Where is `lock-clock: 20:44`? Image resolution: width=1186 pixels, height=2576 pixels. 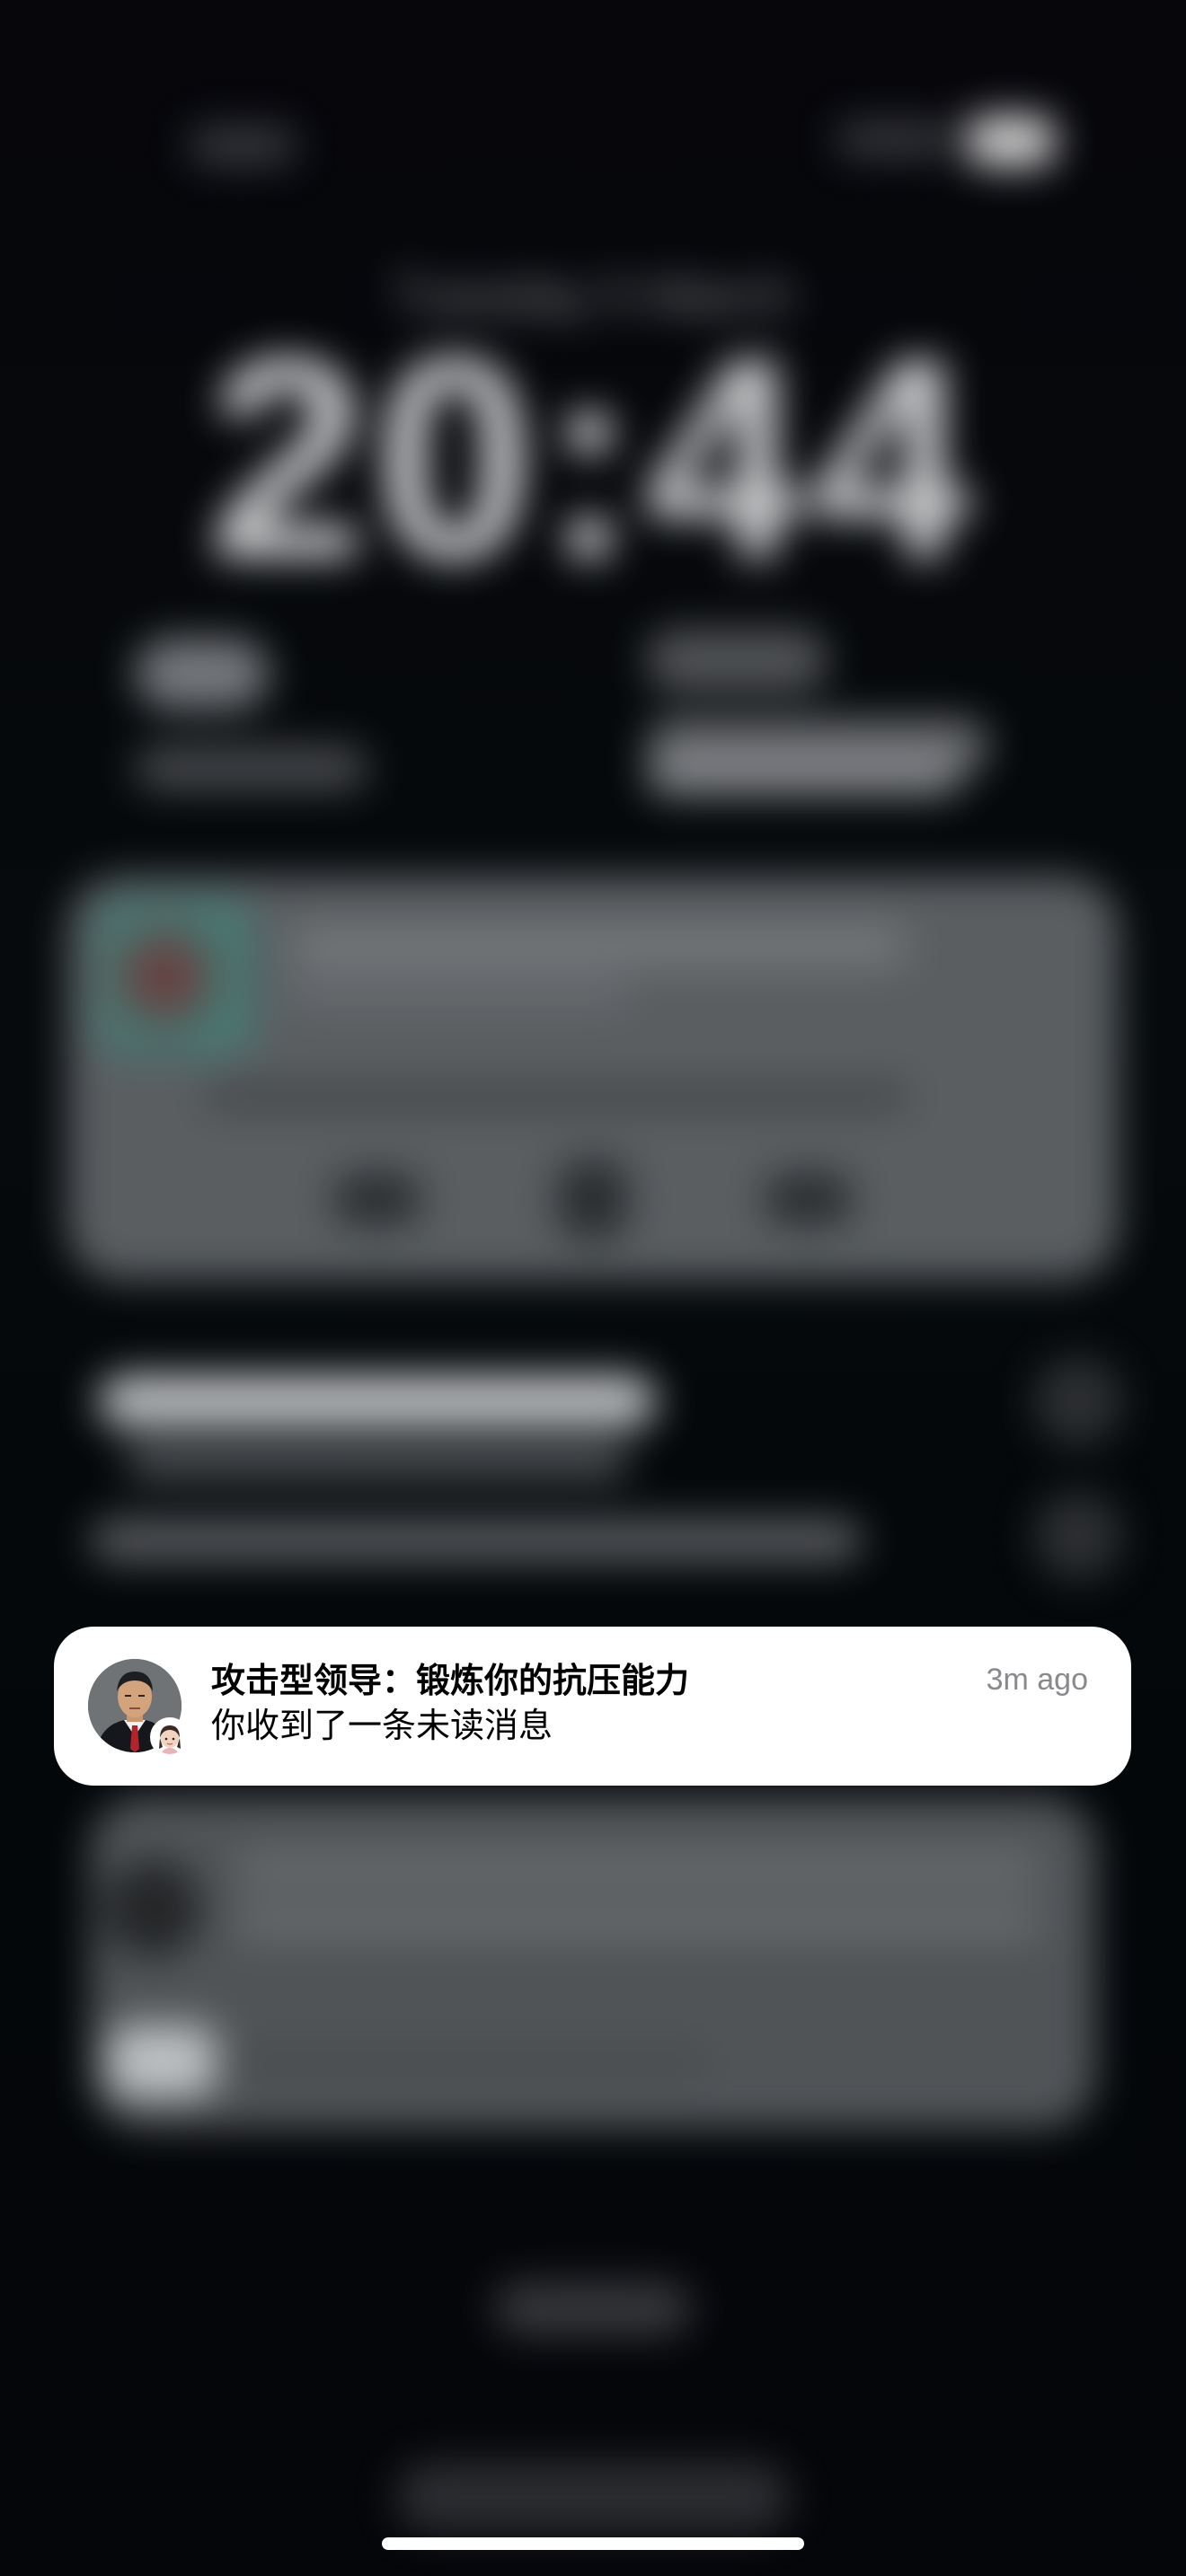
lock-clock: 20:44 is located at coordinates (593, 458).